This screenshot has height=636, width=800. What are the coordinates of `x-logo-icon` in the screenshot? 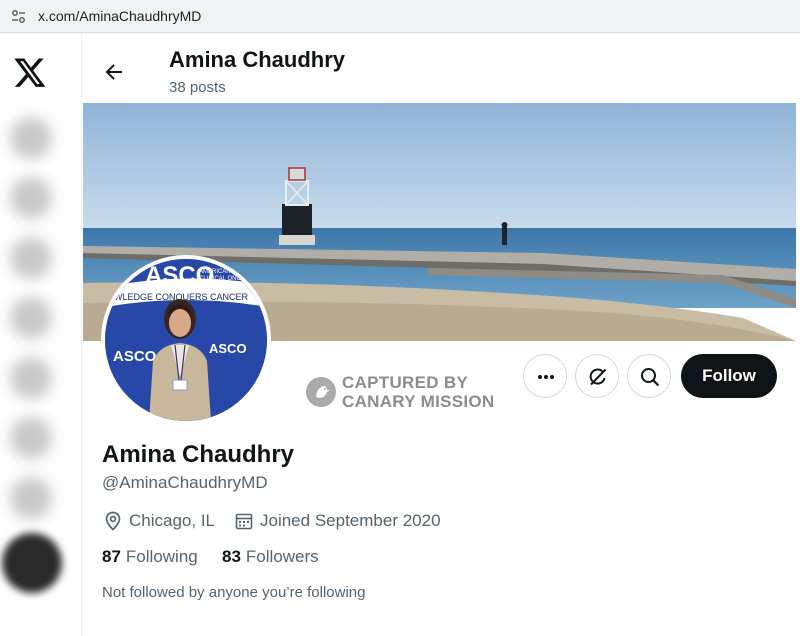 It's located at (30, 72).